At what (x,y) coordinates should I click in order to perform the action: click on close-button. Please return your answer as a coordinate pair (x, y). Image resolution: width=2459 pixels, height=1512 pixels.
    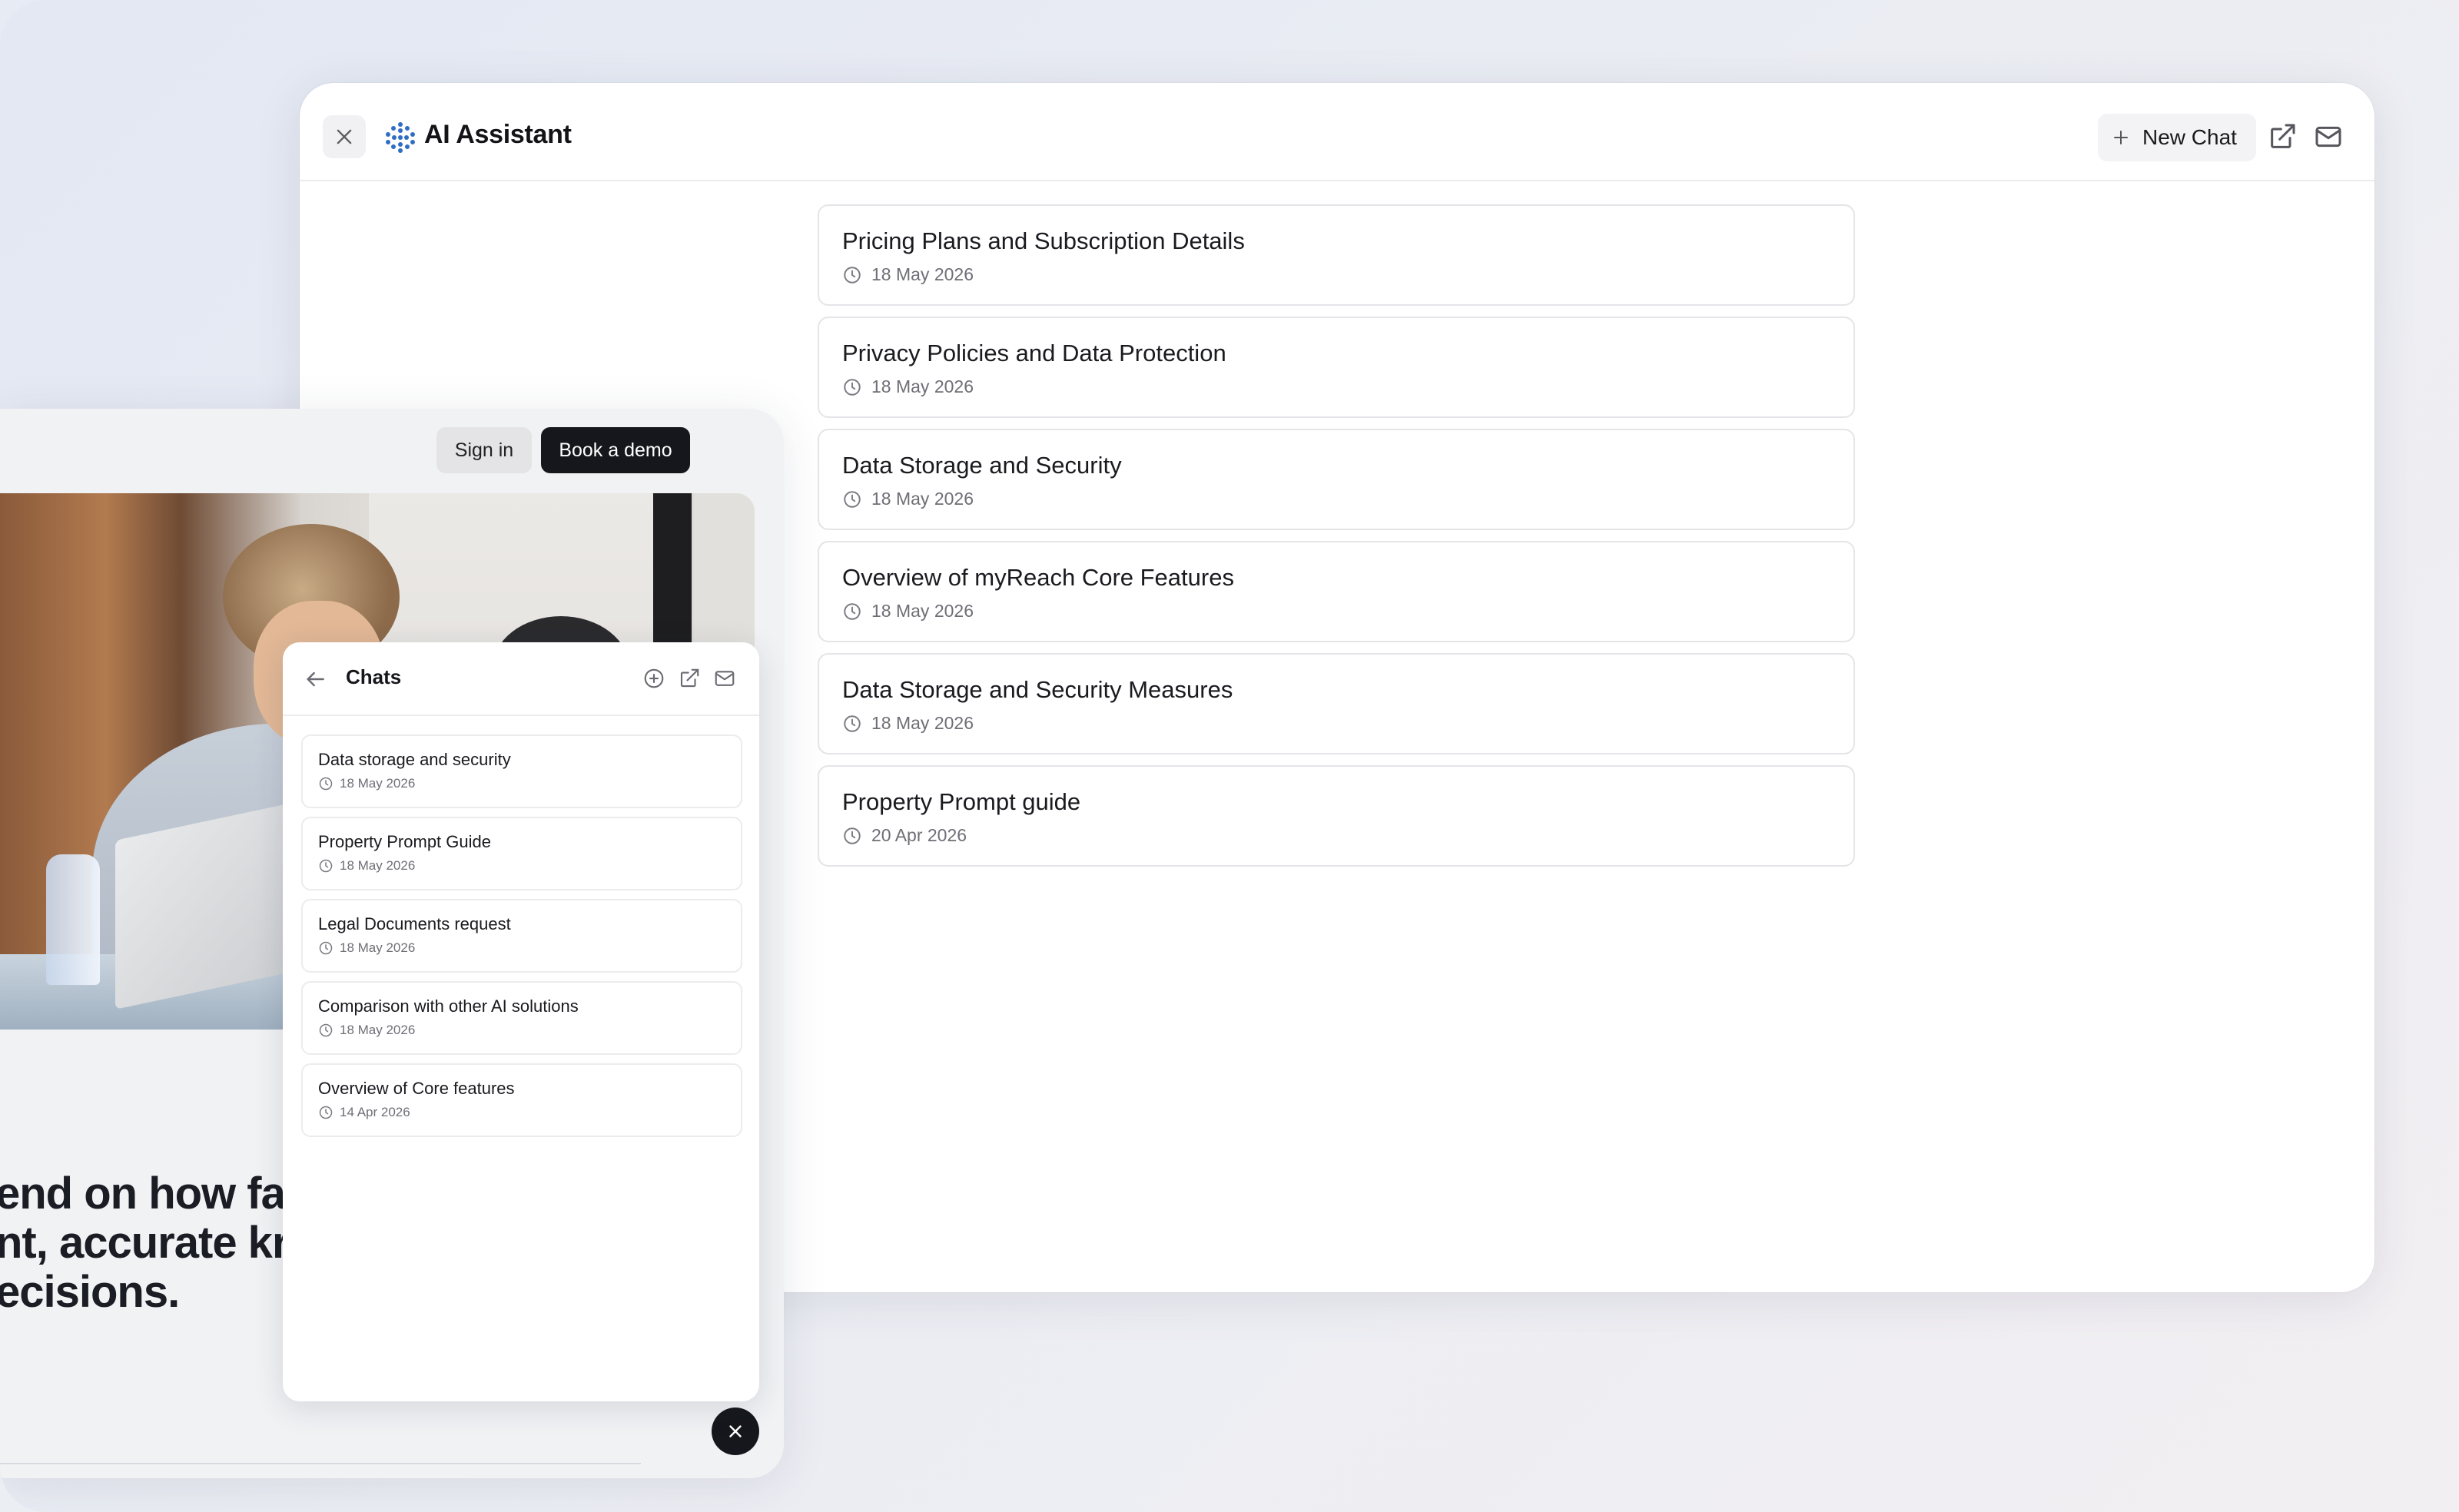
    Looking at the image, I should click on (344, 137).